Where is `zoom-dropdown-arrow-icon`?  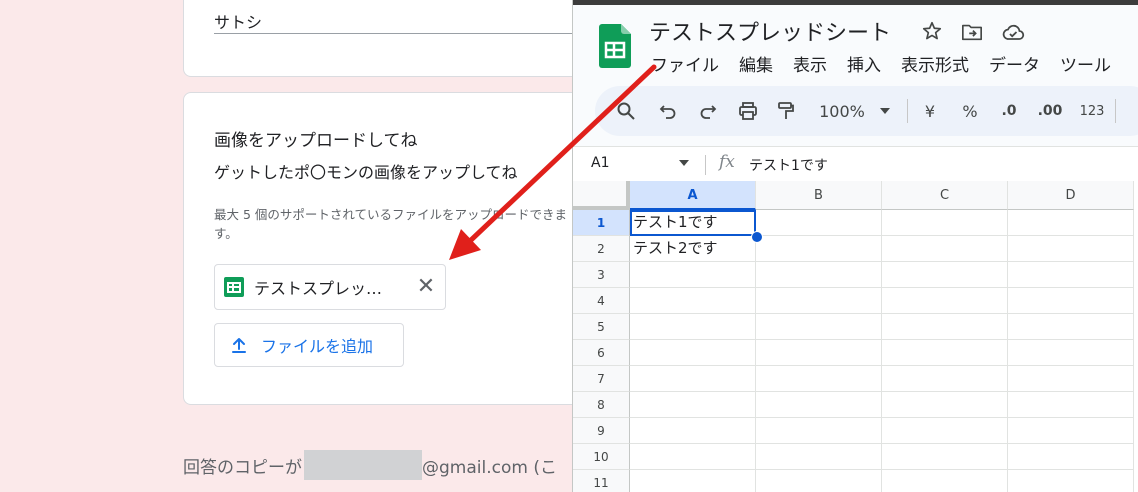 zoom-dropdown-arrow-icon is located at coordinates (885, 111).